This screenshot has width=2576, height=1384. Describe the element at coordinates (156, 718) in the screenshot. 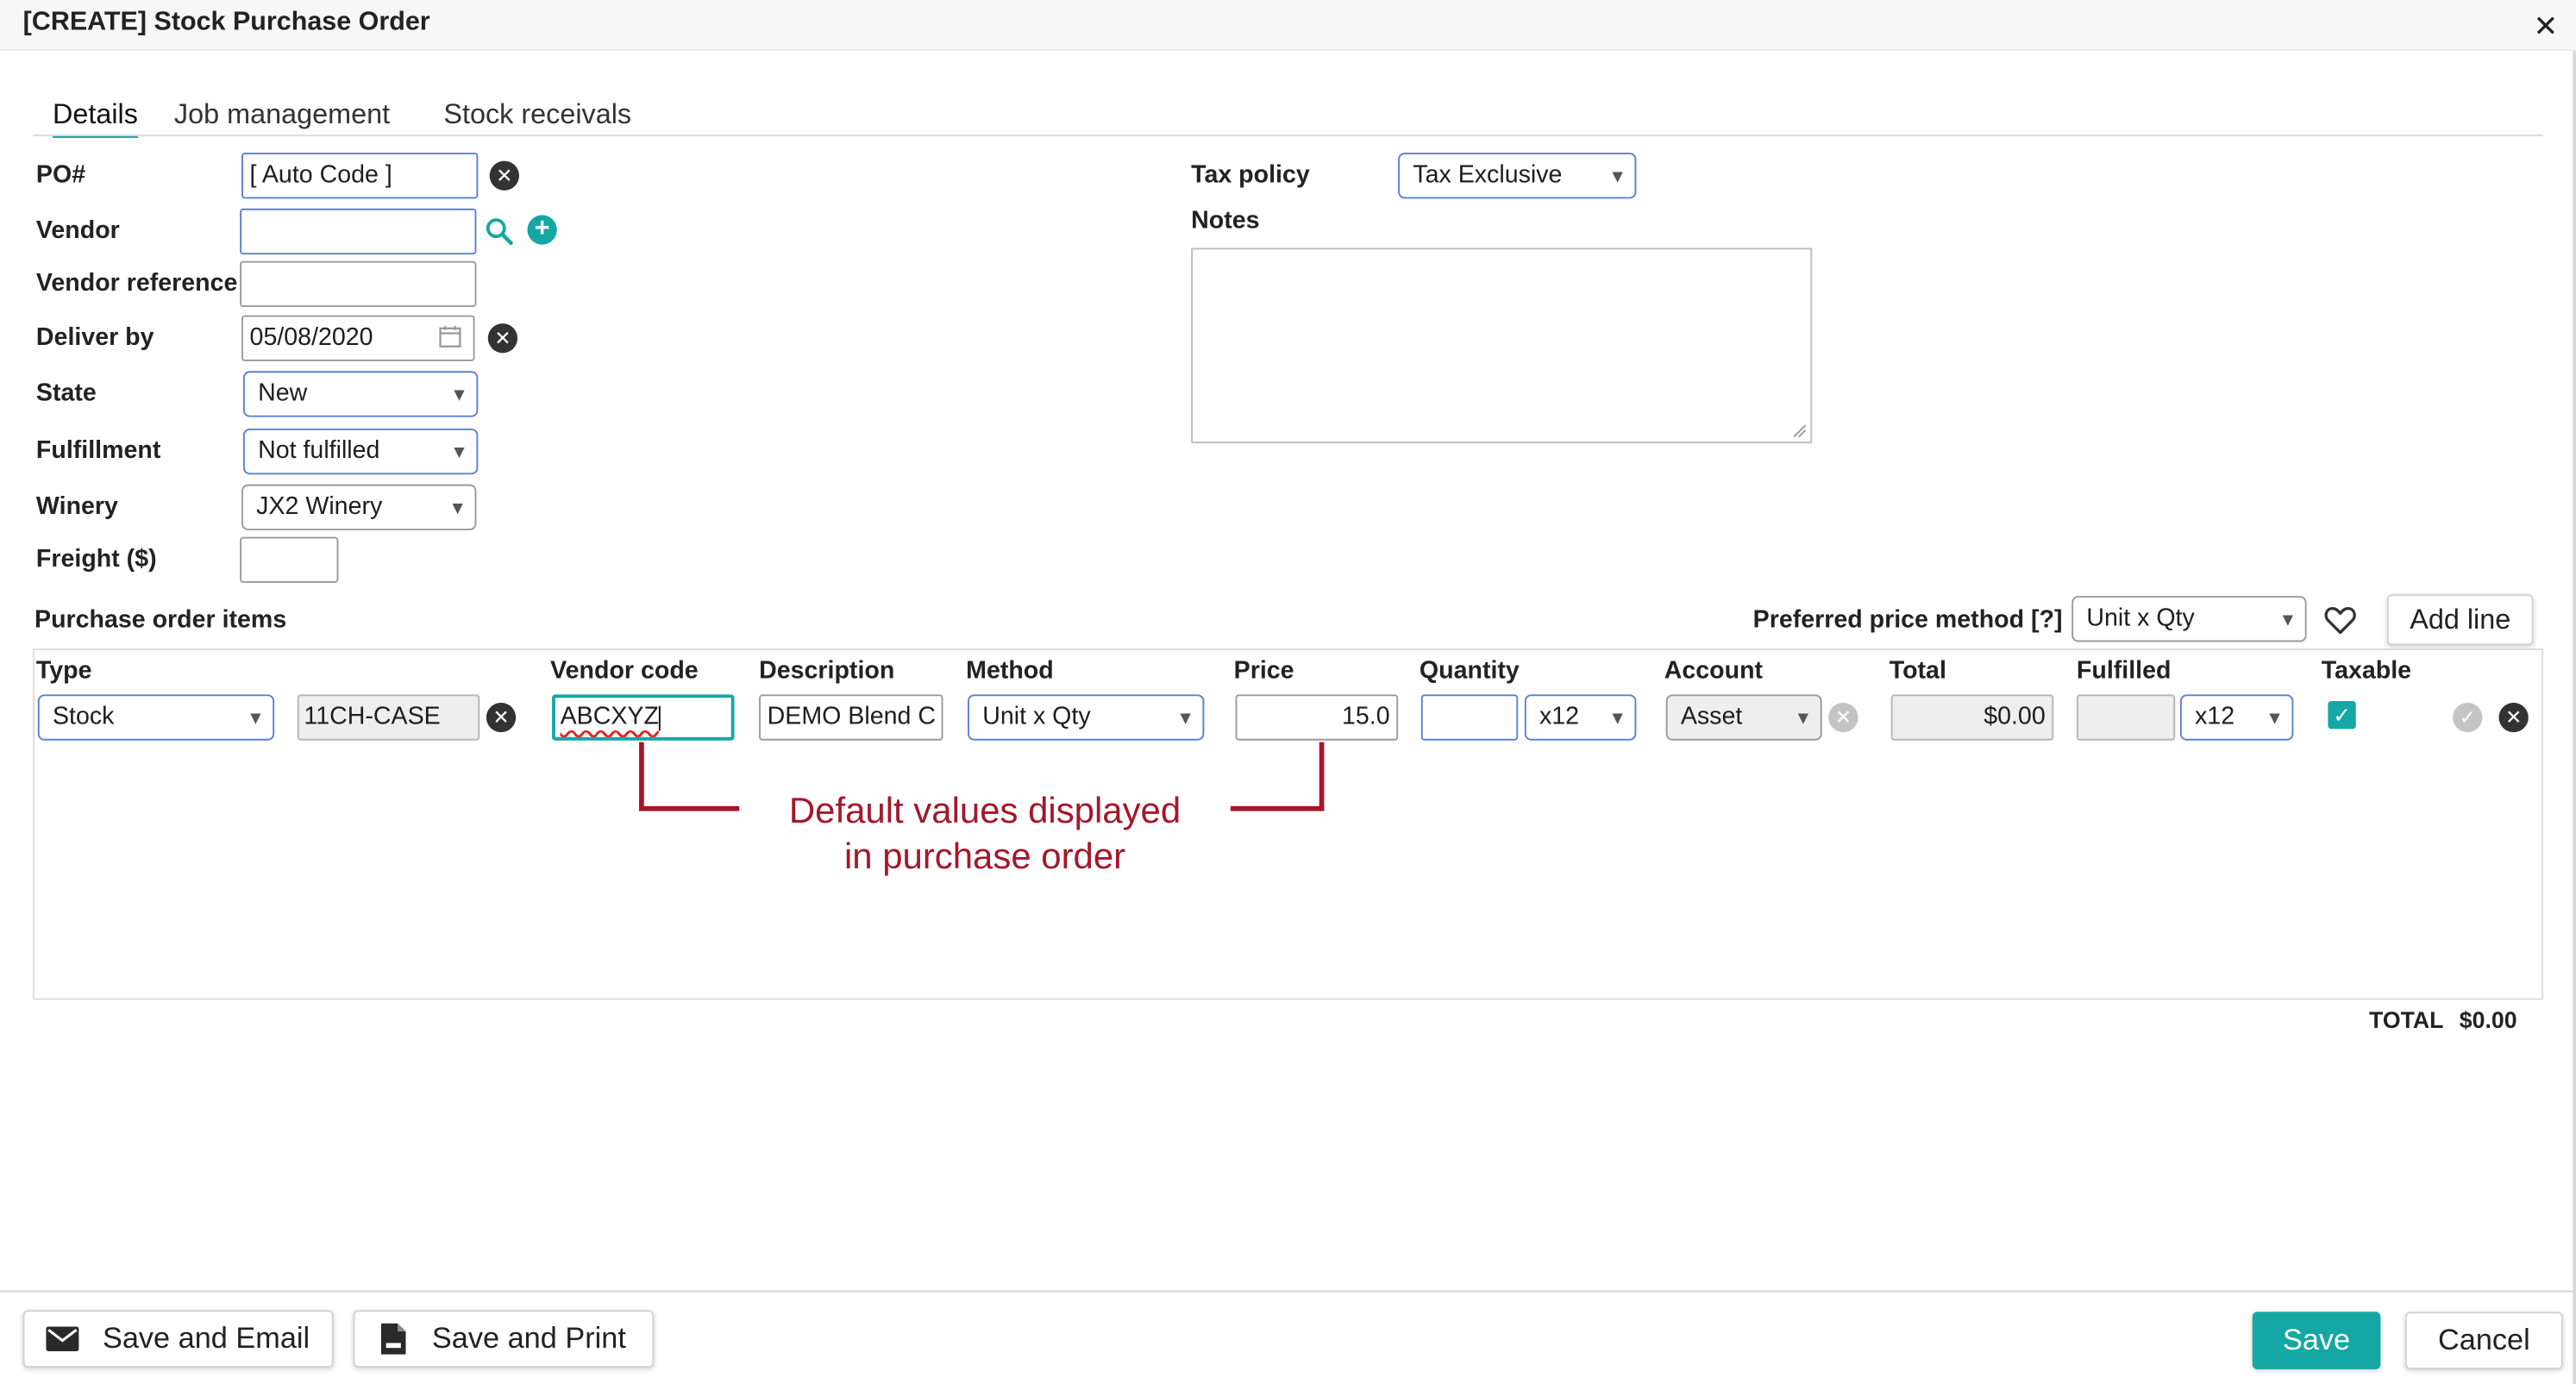

I see `type-select: Stock ▼` at that location.